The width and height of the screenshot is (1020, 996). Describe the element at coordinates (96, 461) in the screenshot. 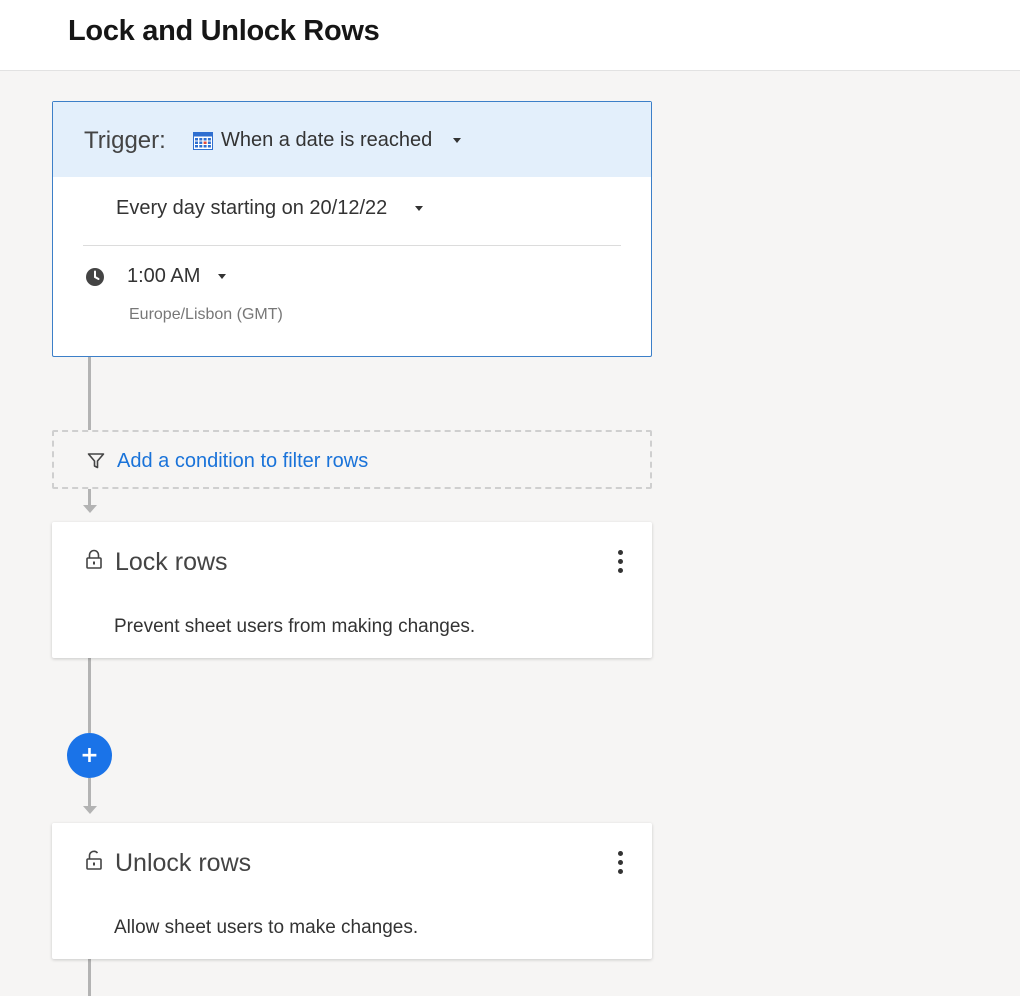

I see `filter-icon` at that location.